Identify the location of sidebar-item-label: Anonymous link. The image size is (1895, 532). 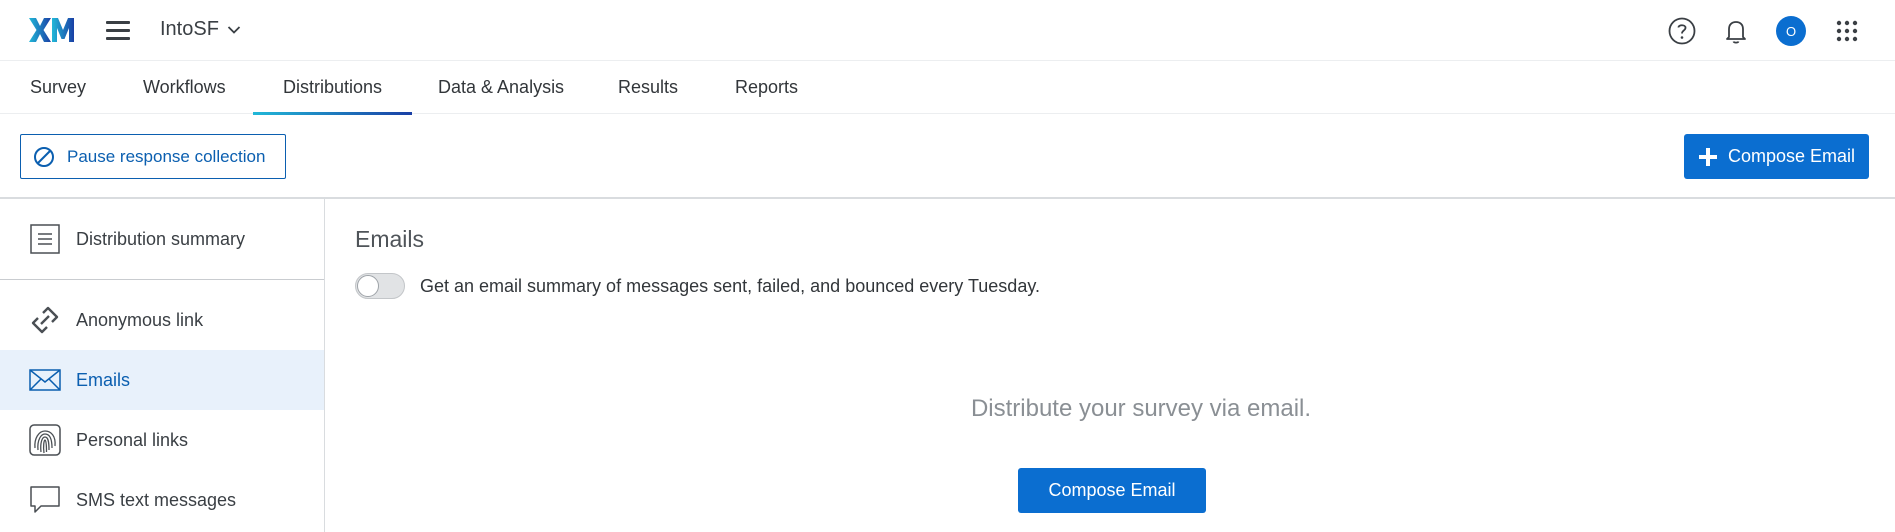
(140, 319).